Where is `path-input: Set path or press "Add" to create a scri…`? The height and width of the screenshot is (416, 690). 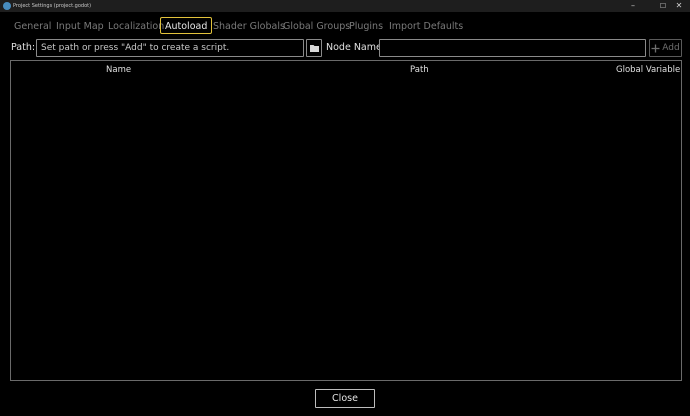
path-input: Set path or press "Add" to create a scri… is located at coordinates (170, 48).